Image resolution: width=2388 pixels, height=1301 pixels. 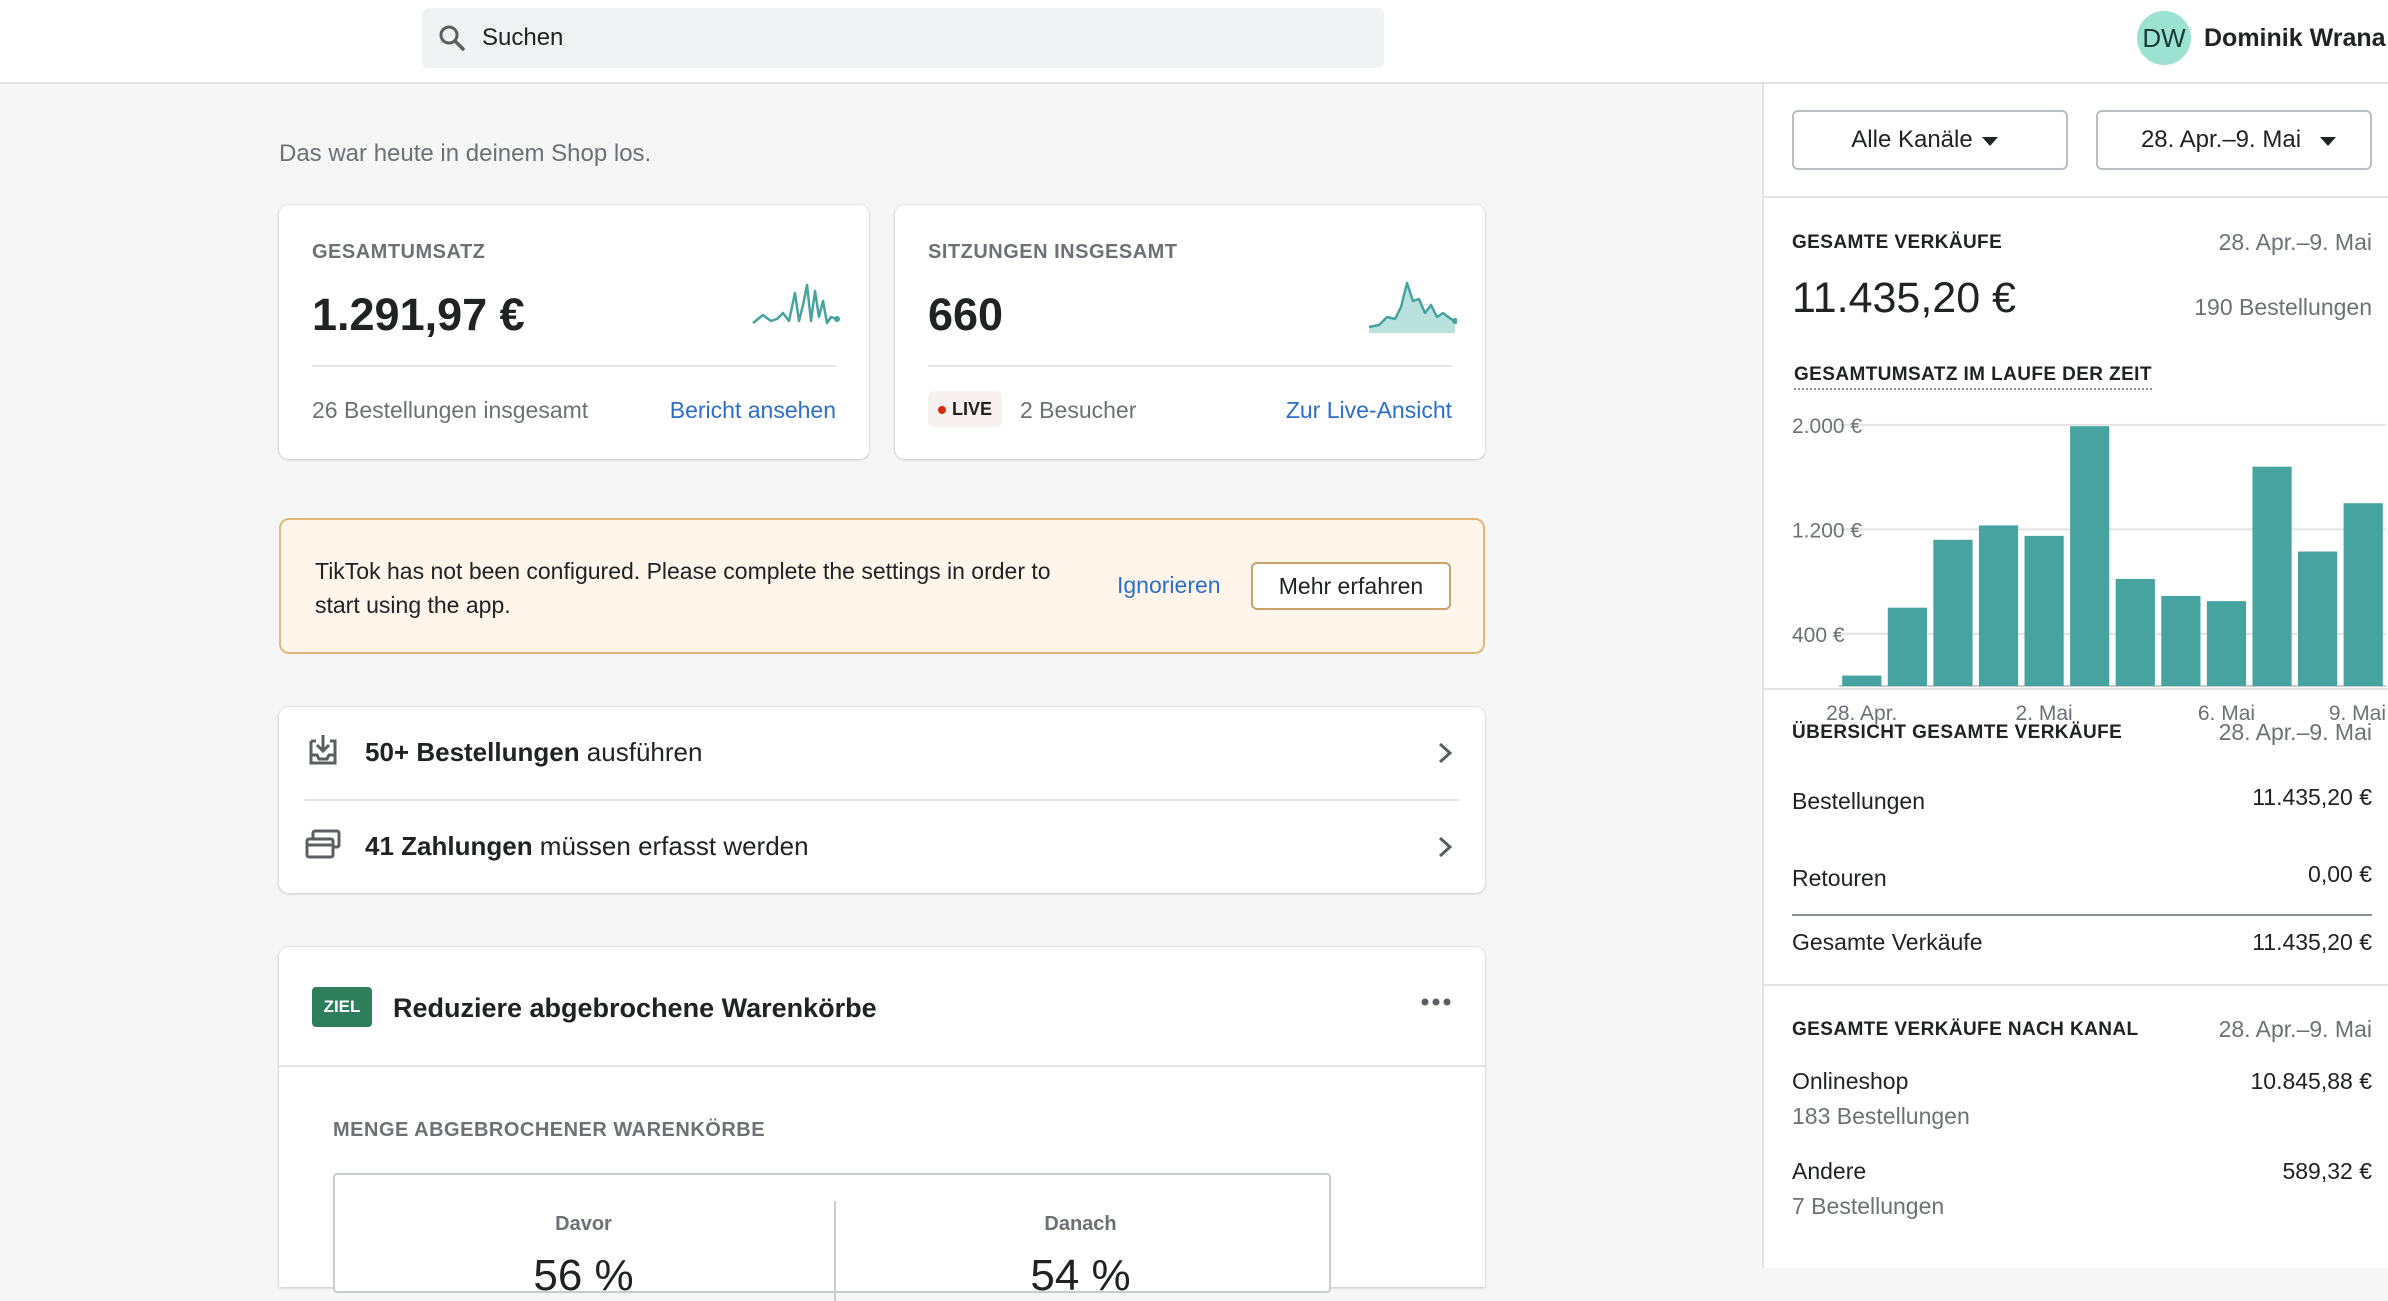 I want to click on goal-title: Reduziere abgebrochene Warenkörbe, so click(x=635, y=1008).